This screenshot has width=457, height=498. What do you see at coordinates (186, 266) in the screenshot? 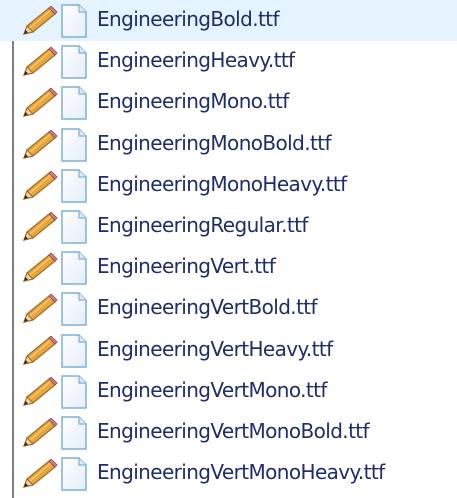
I see `file-name-label: EngineeringVert.ttf` at bounding box center [186, 266].